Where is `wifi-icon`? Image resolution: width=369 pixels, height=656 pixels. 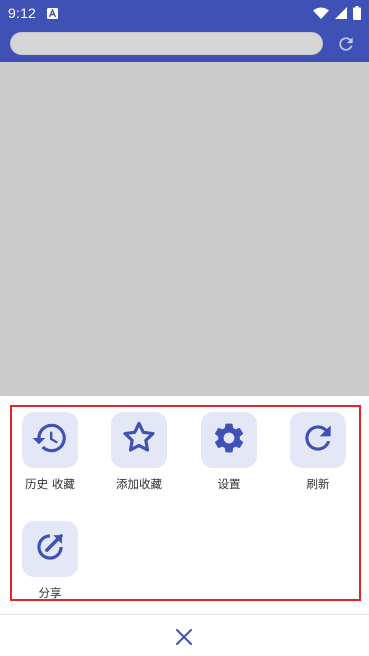
wifi-icon is located at coordinates (321, 13).